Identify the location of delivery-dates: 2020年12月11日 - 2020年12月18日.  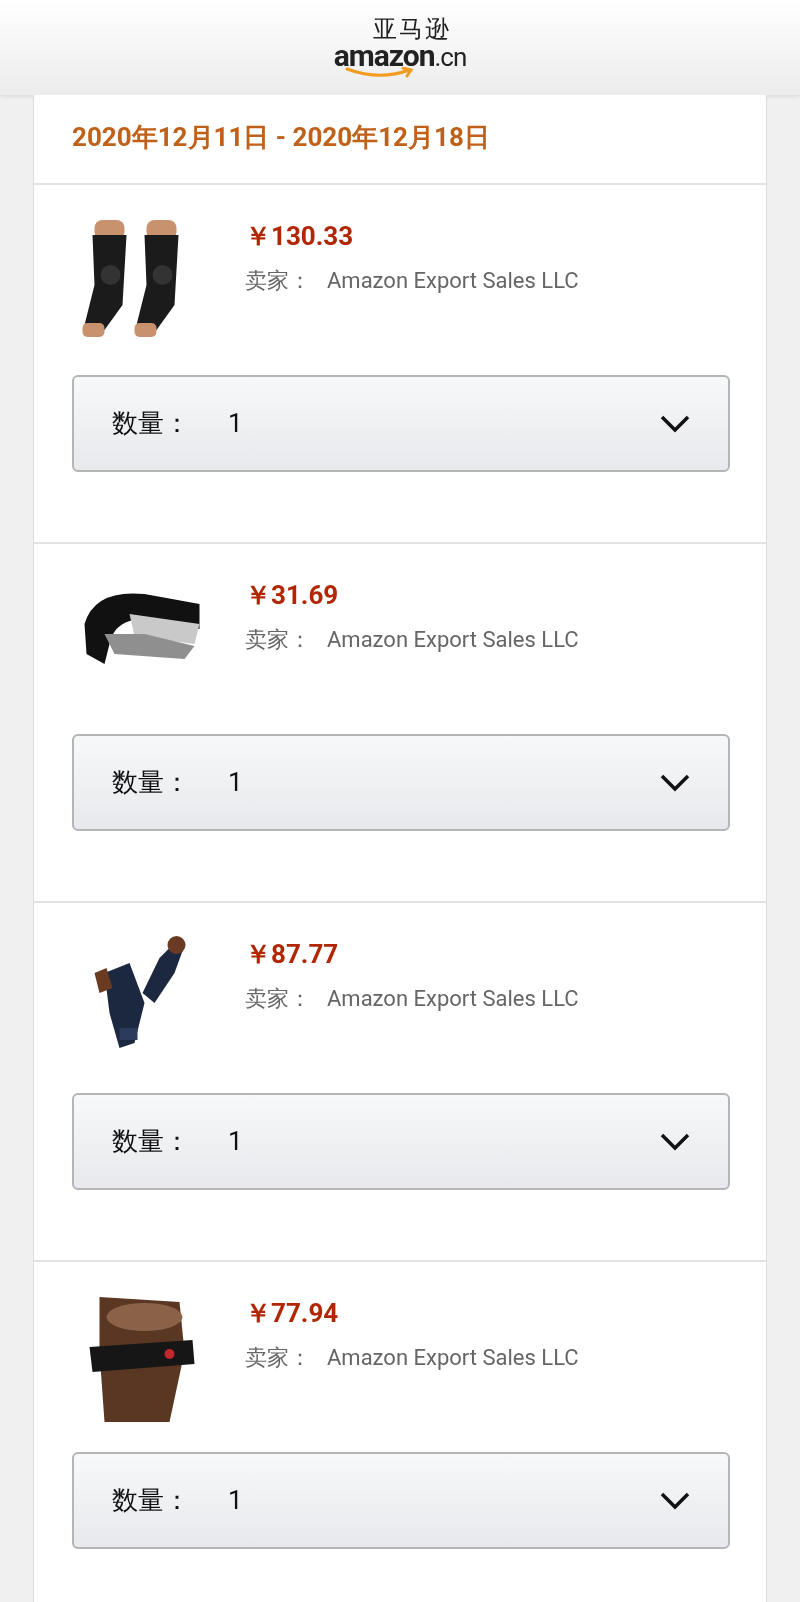
(281, 137).